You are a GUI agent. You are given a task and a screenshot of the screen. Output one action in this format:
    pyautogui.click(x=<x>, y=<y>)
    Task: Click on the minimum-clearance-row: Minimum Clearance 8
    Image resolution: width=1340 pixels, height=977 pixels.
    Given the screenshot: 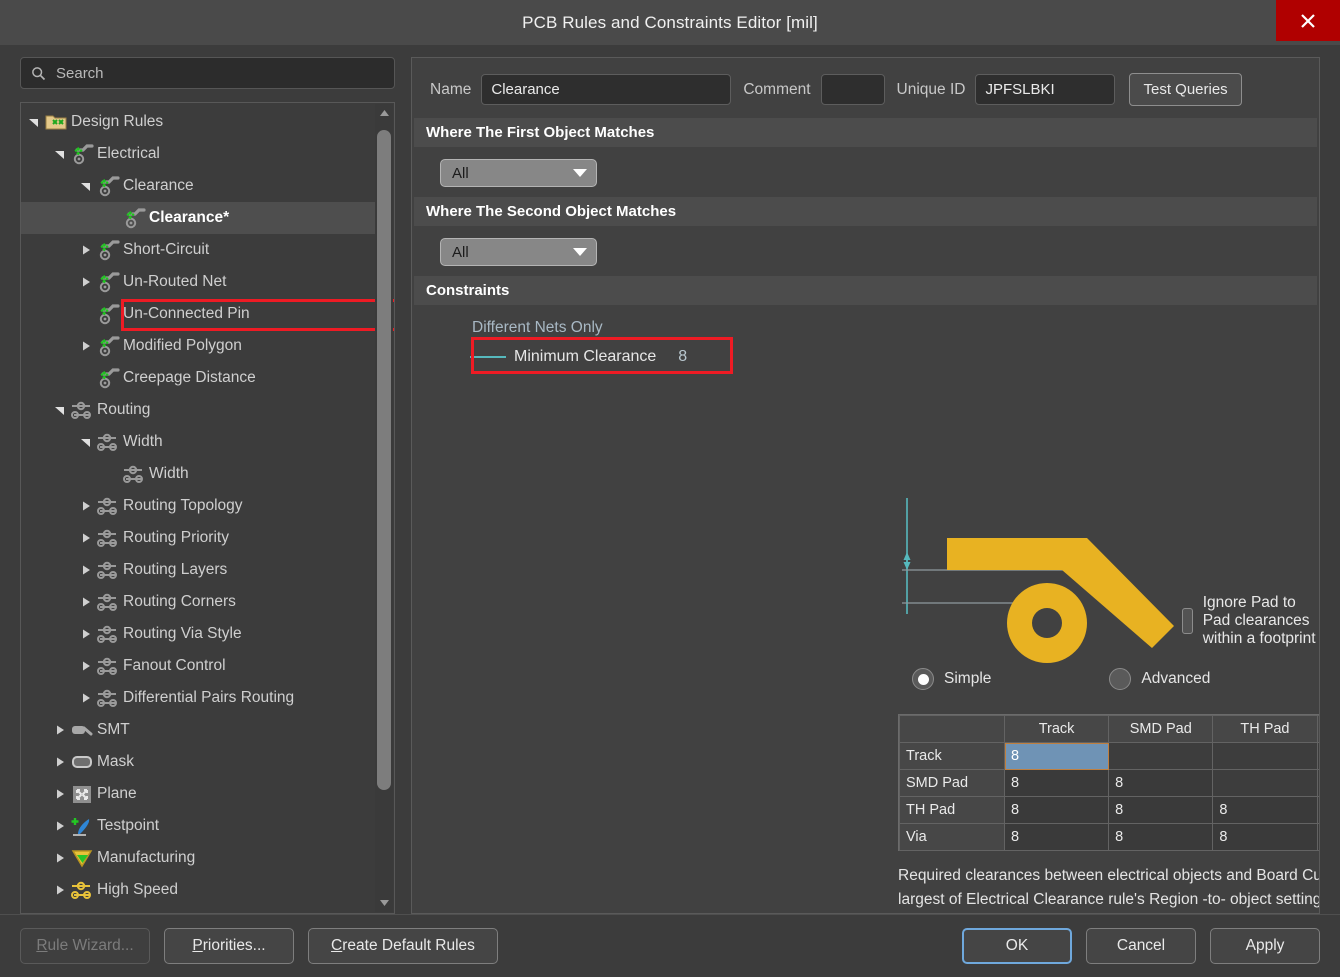 What is the action you would take?
    pyautogui.click(x=601, y=355)
    